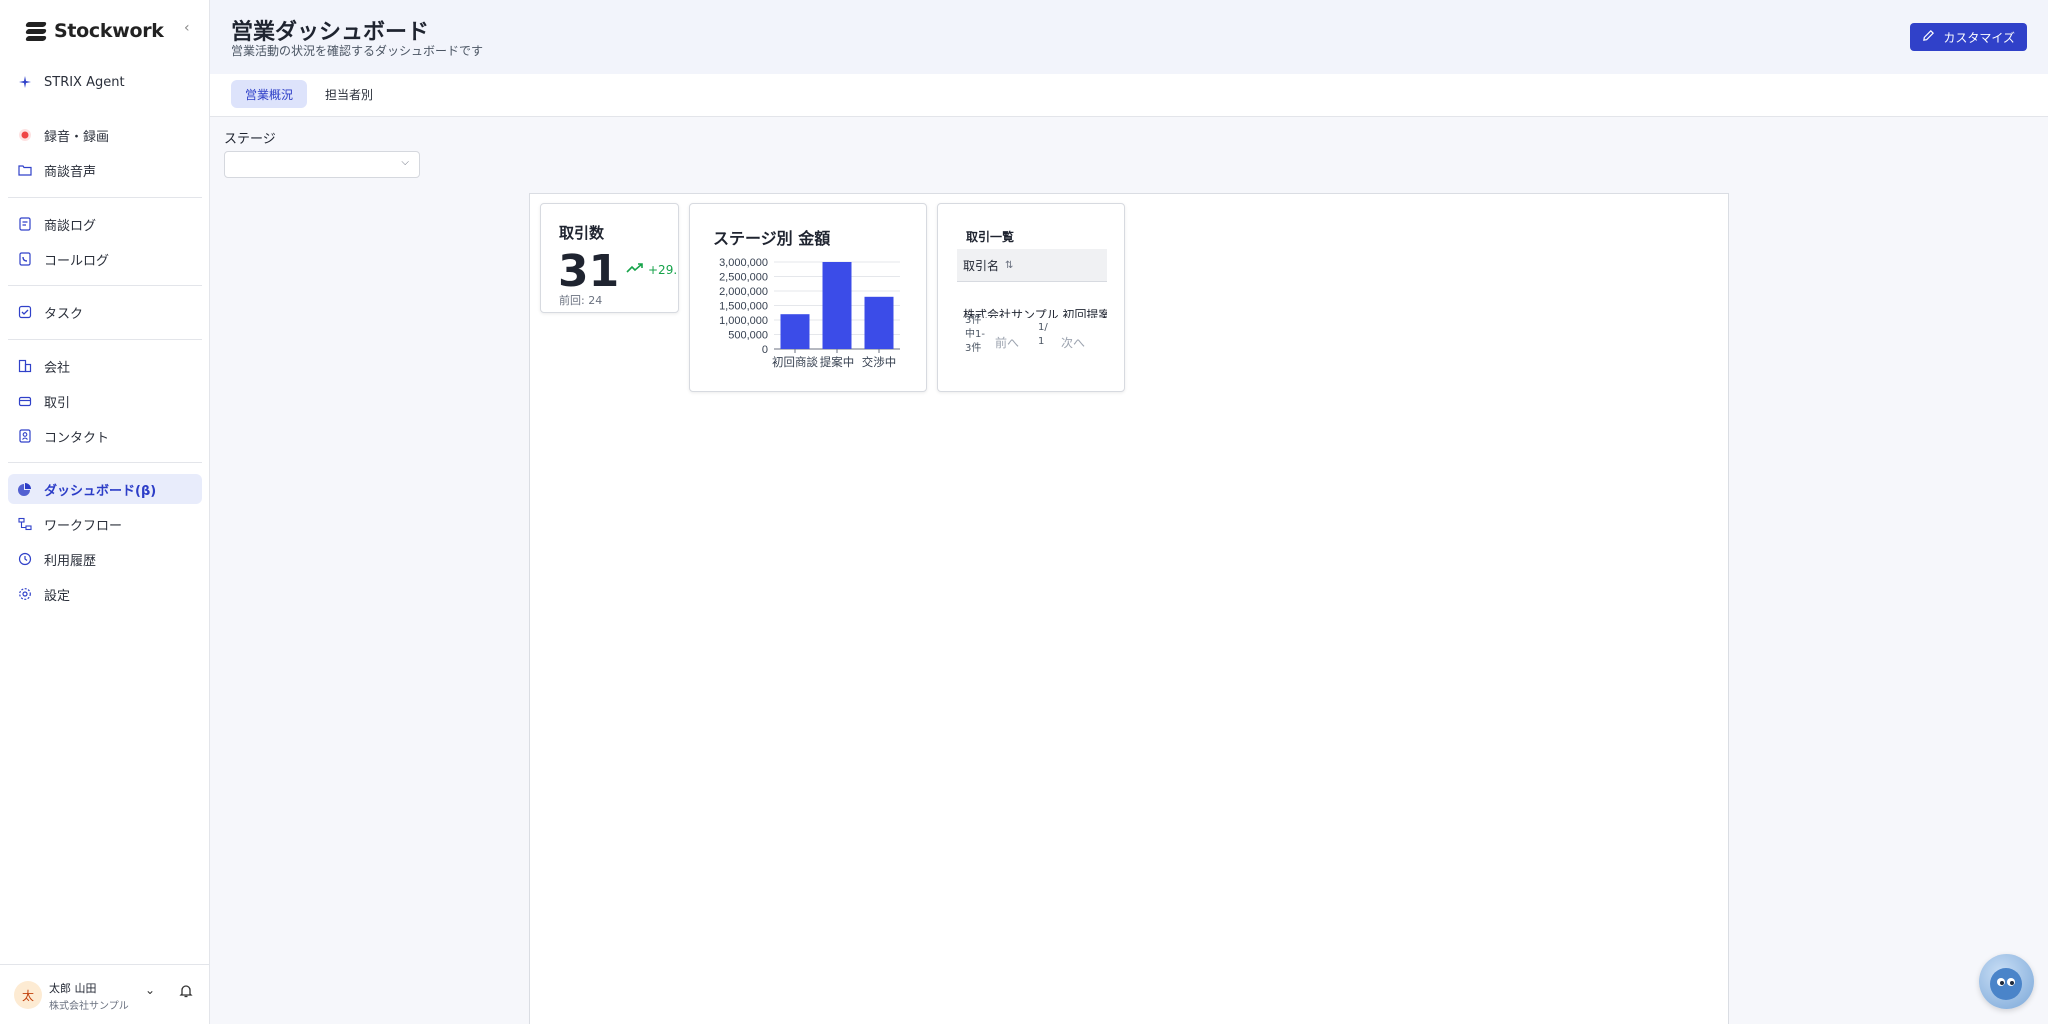 The height and width of the screenshot is (1024, 2048). Describe the element at coordinates (743, 307) in the screenshot. I see `y-tick-label: 1,500,000` at that location.